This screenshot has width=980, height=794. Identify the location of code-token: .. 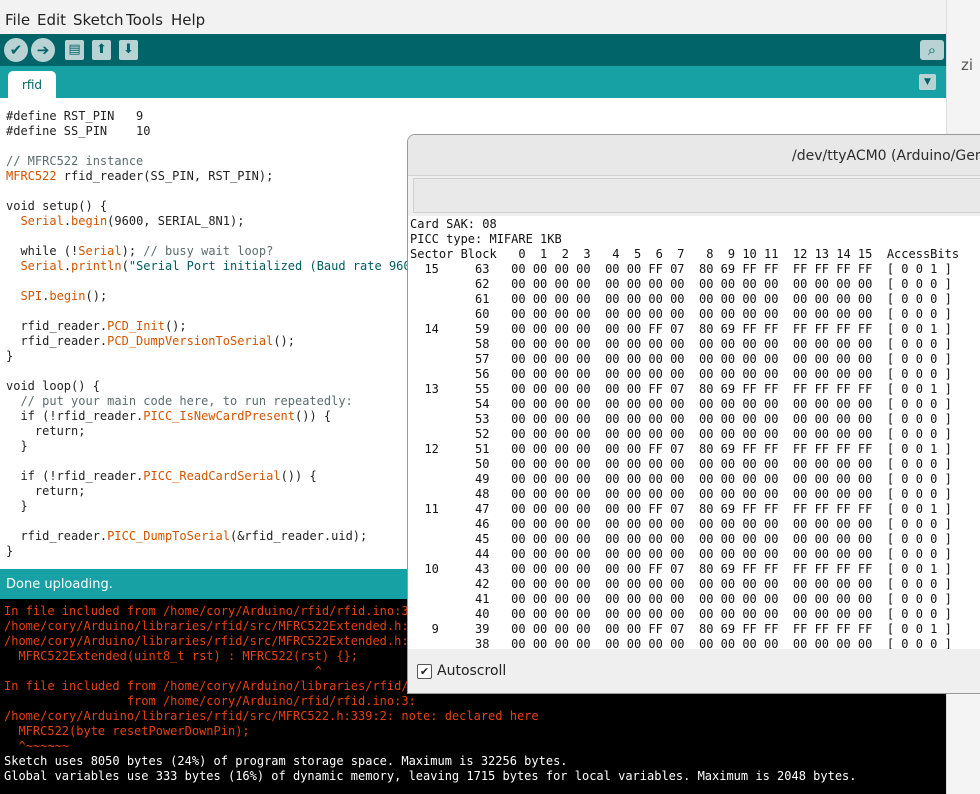
(67, 221).